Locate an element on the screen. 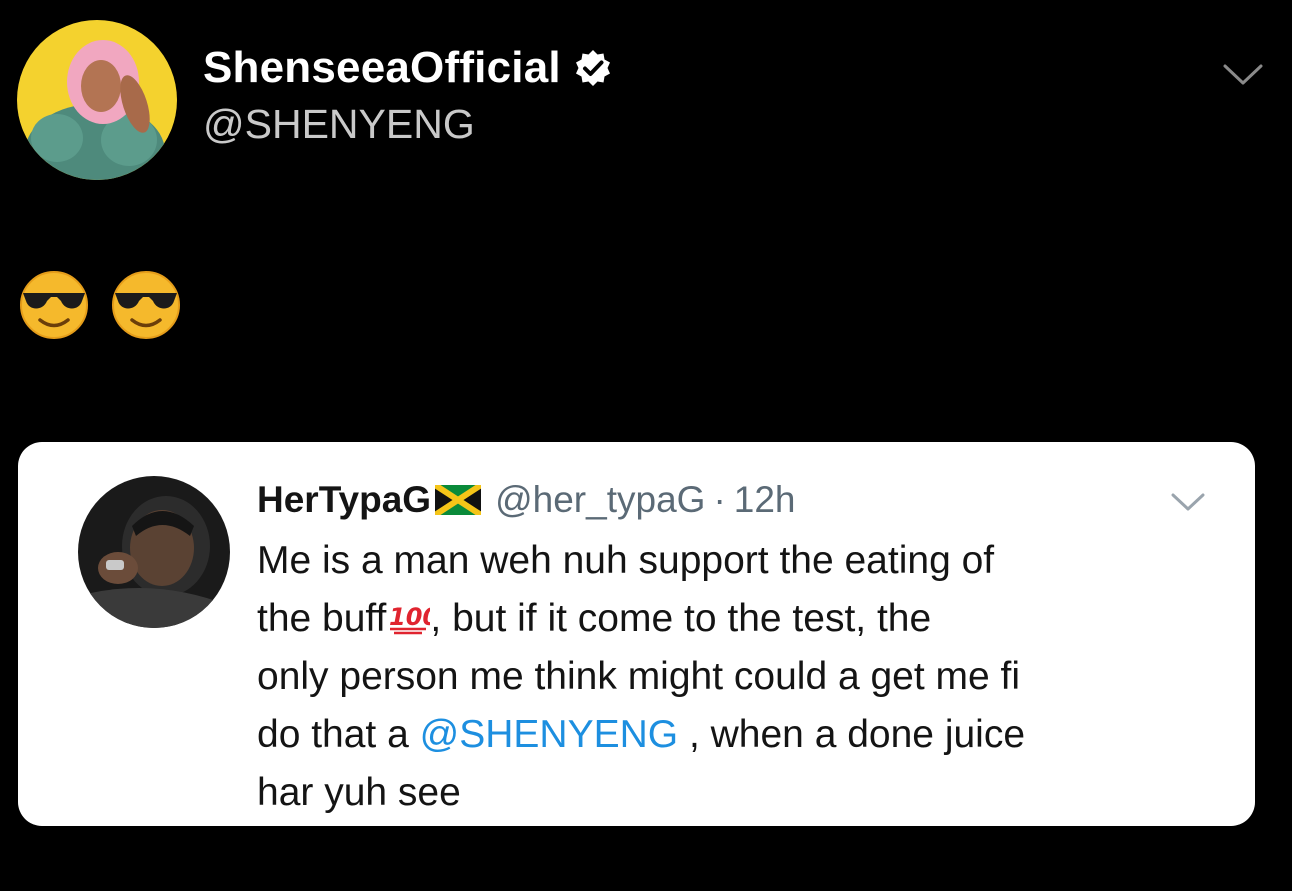  quoted-text-segment: , when a done juice is located at coordinates (852, 734).